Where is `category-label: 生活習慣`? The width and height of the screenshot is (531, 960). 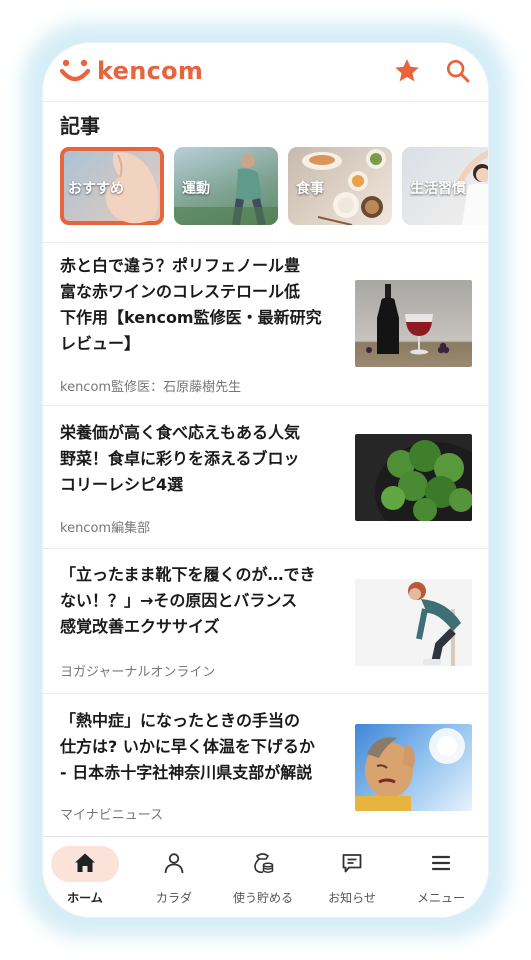
category-label: 生活習慣 is located at coordinates (438, 189).